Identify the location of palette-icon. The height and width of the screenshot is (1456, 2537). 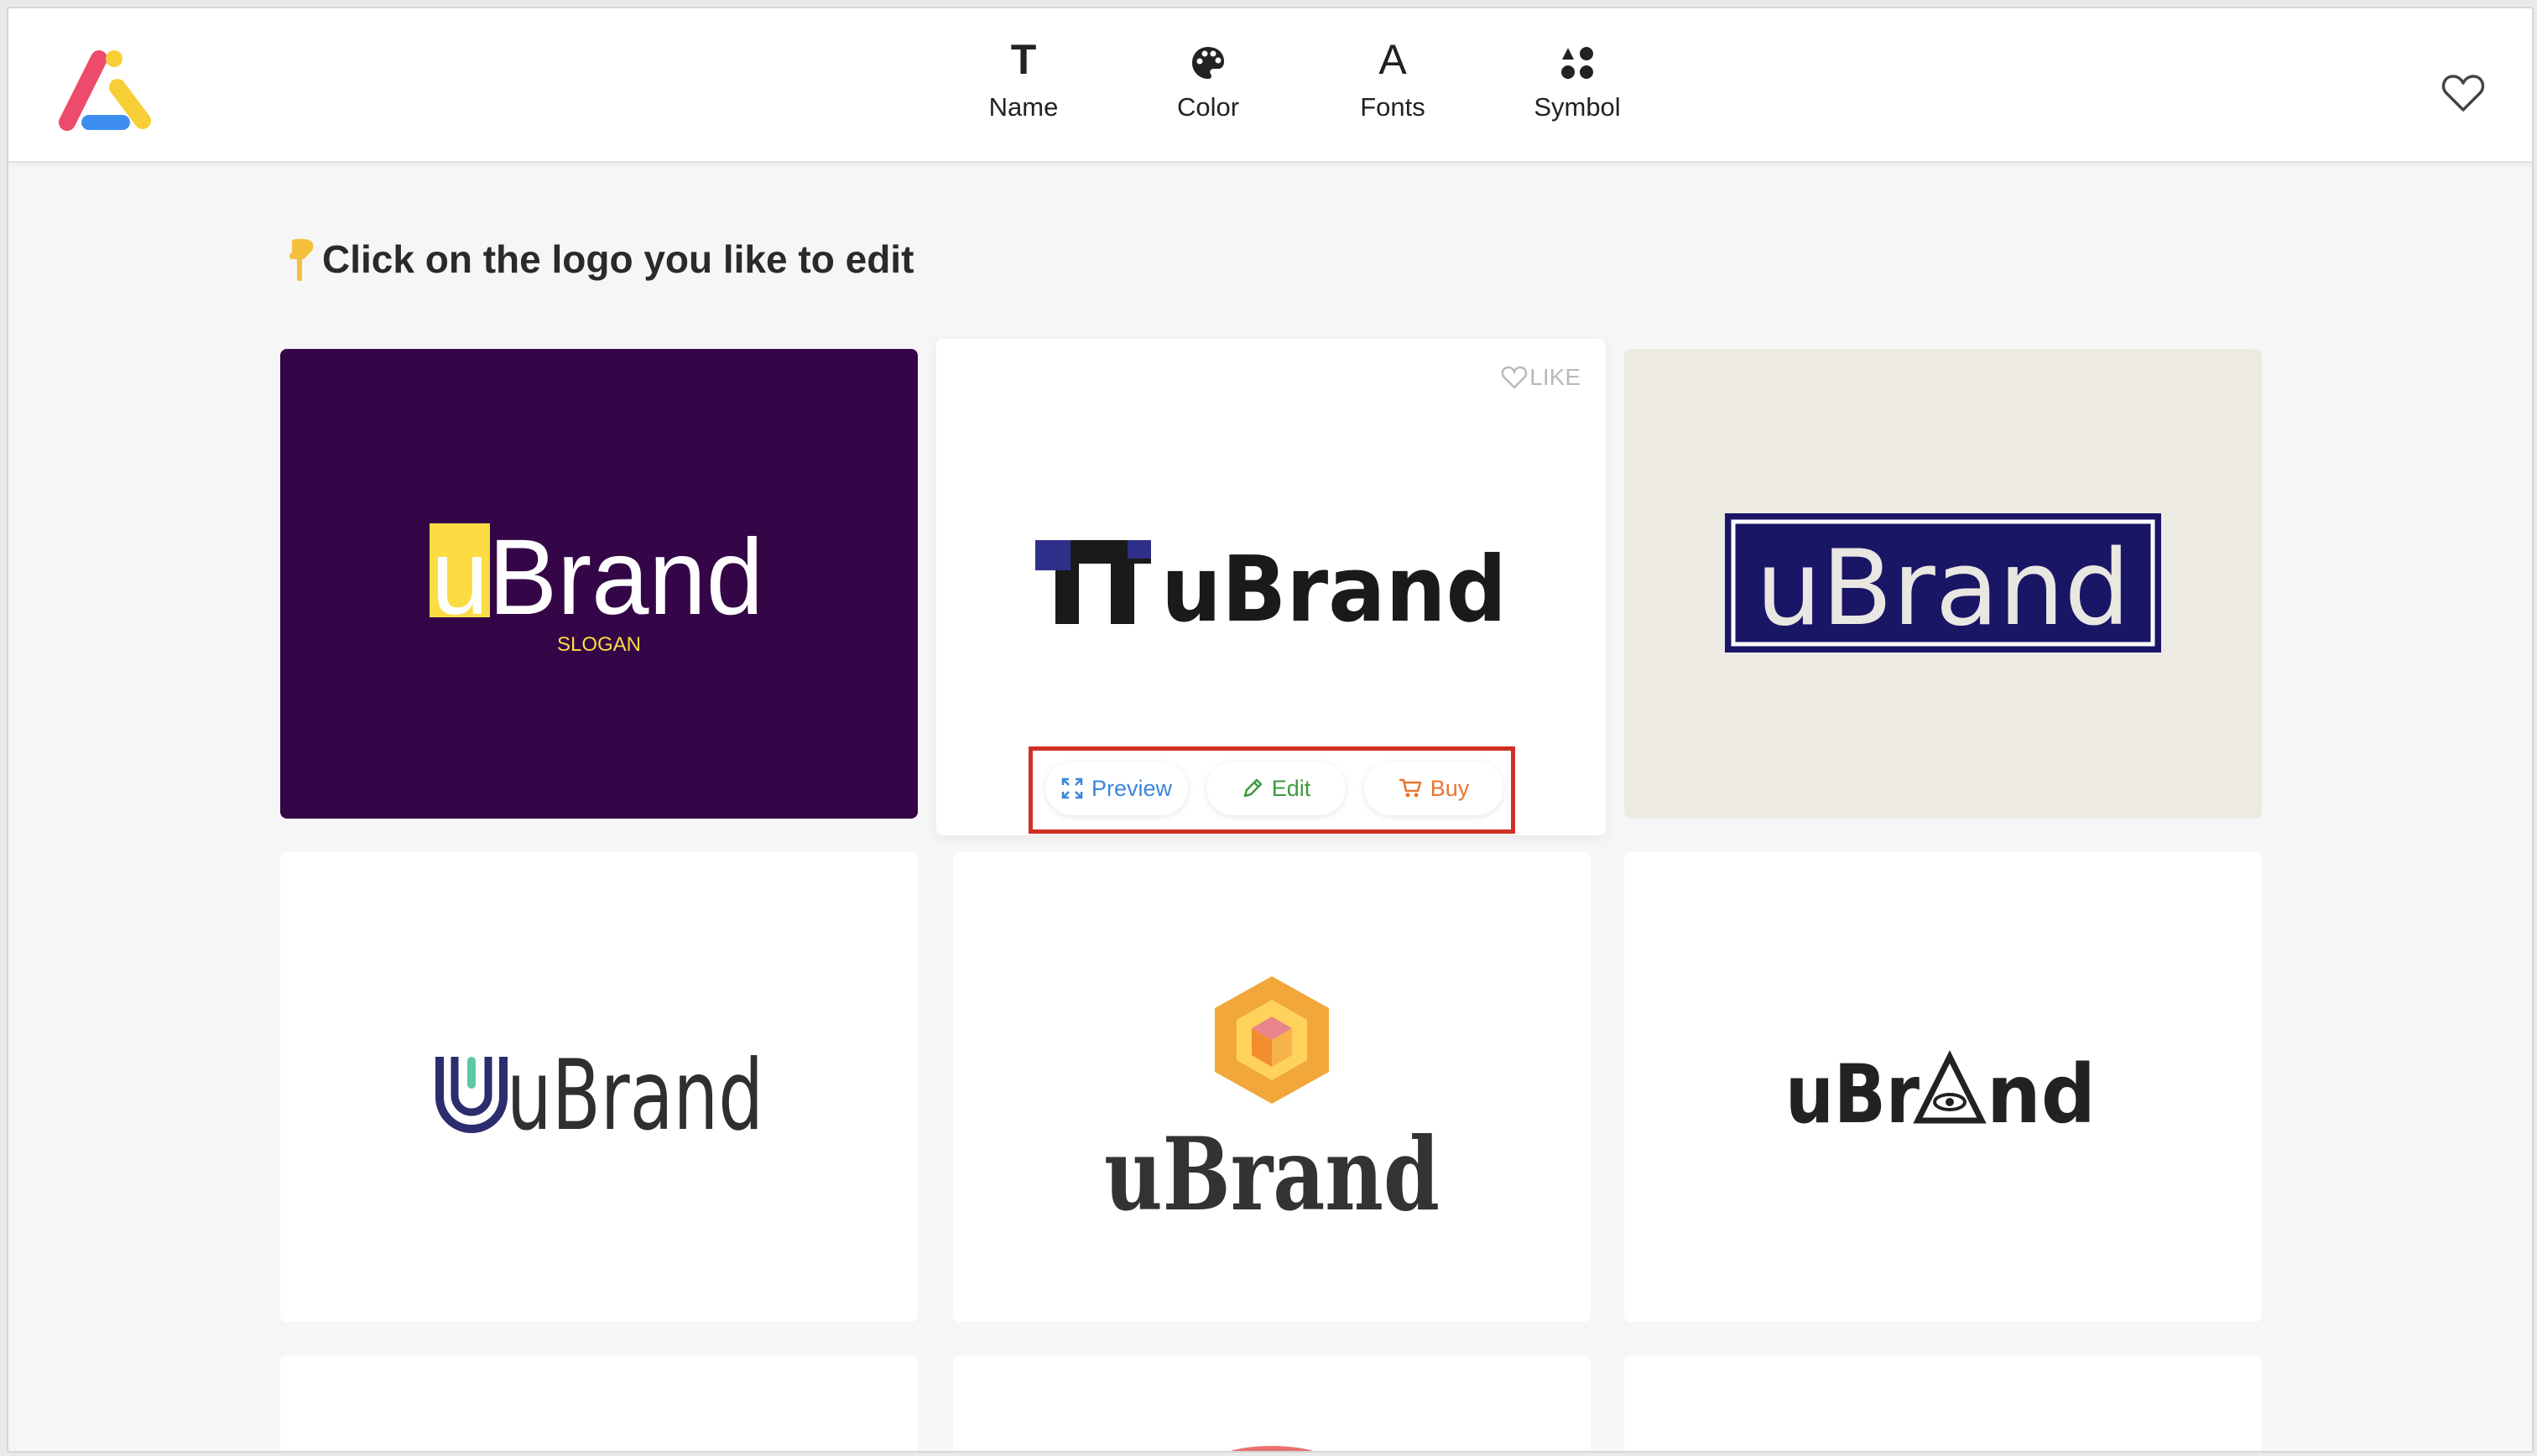
(1208, 60).